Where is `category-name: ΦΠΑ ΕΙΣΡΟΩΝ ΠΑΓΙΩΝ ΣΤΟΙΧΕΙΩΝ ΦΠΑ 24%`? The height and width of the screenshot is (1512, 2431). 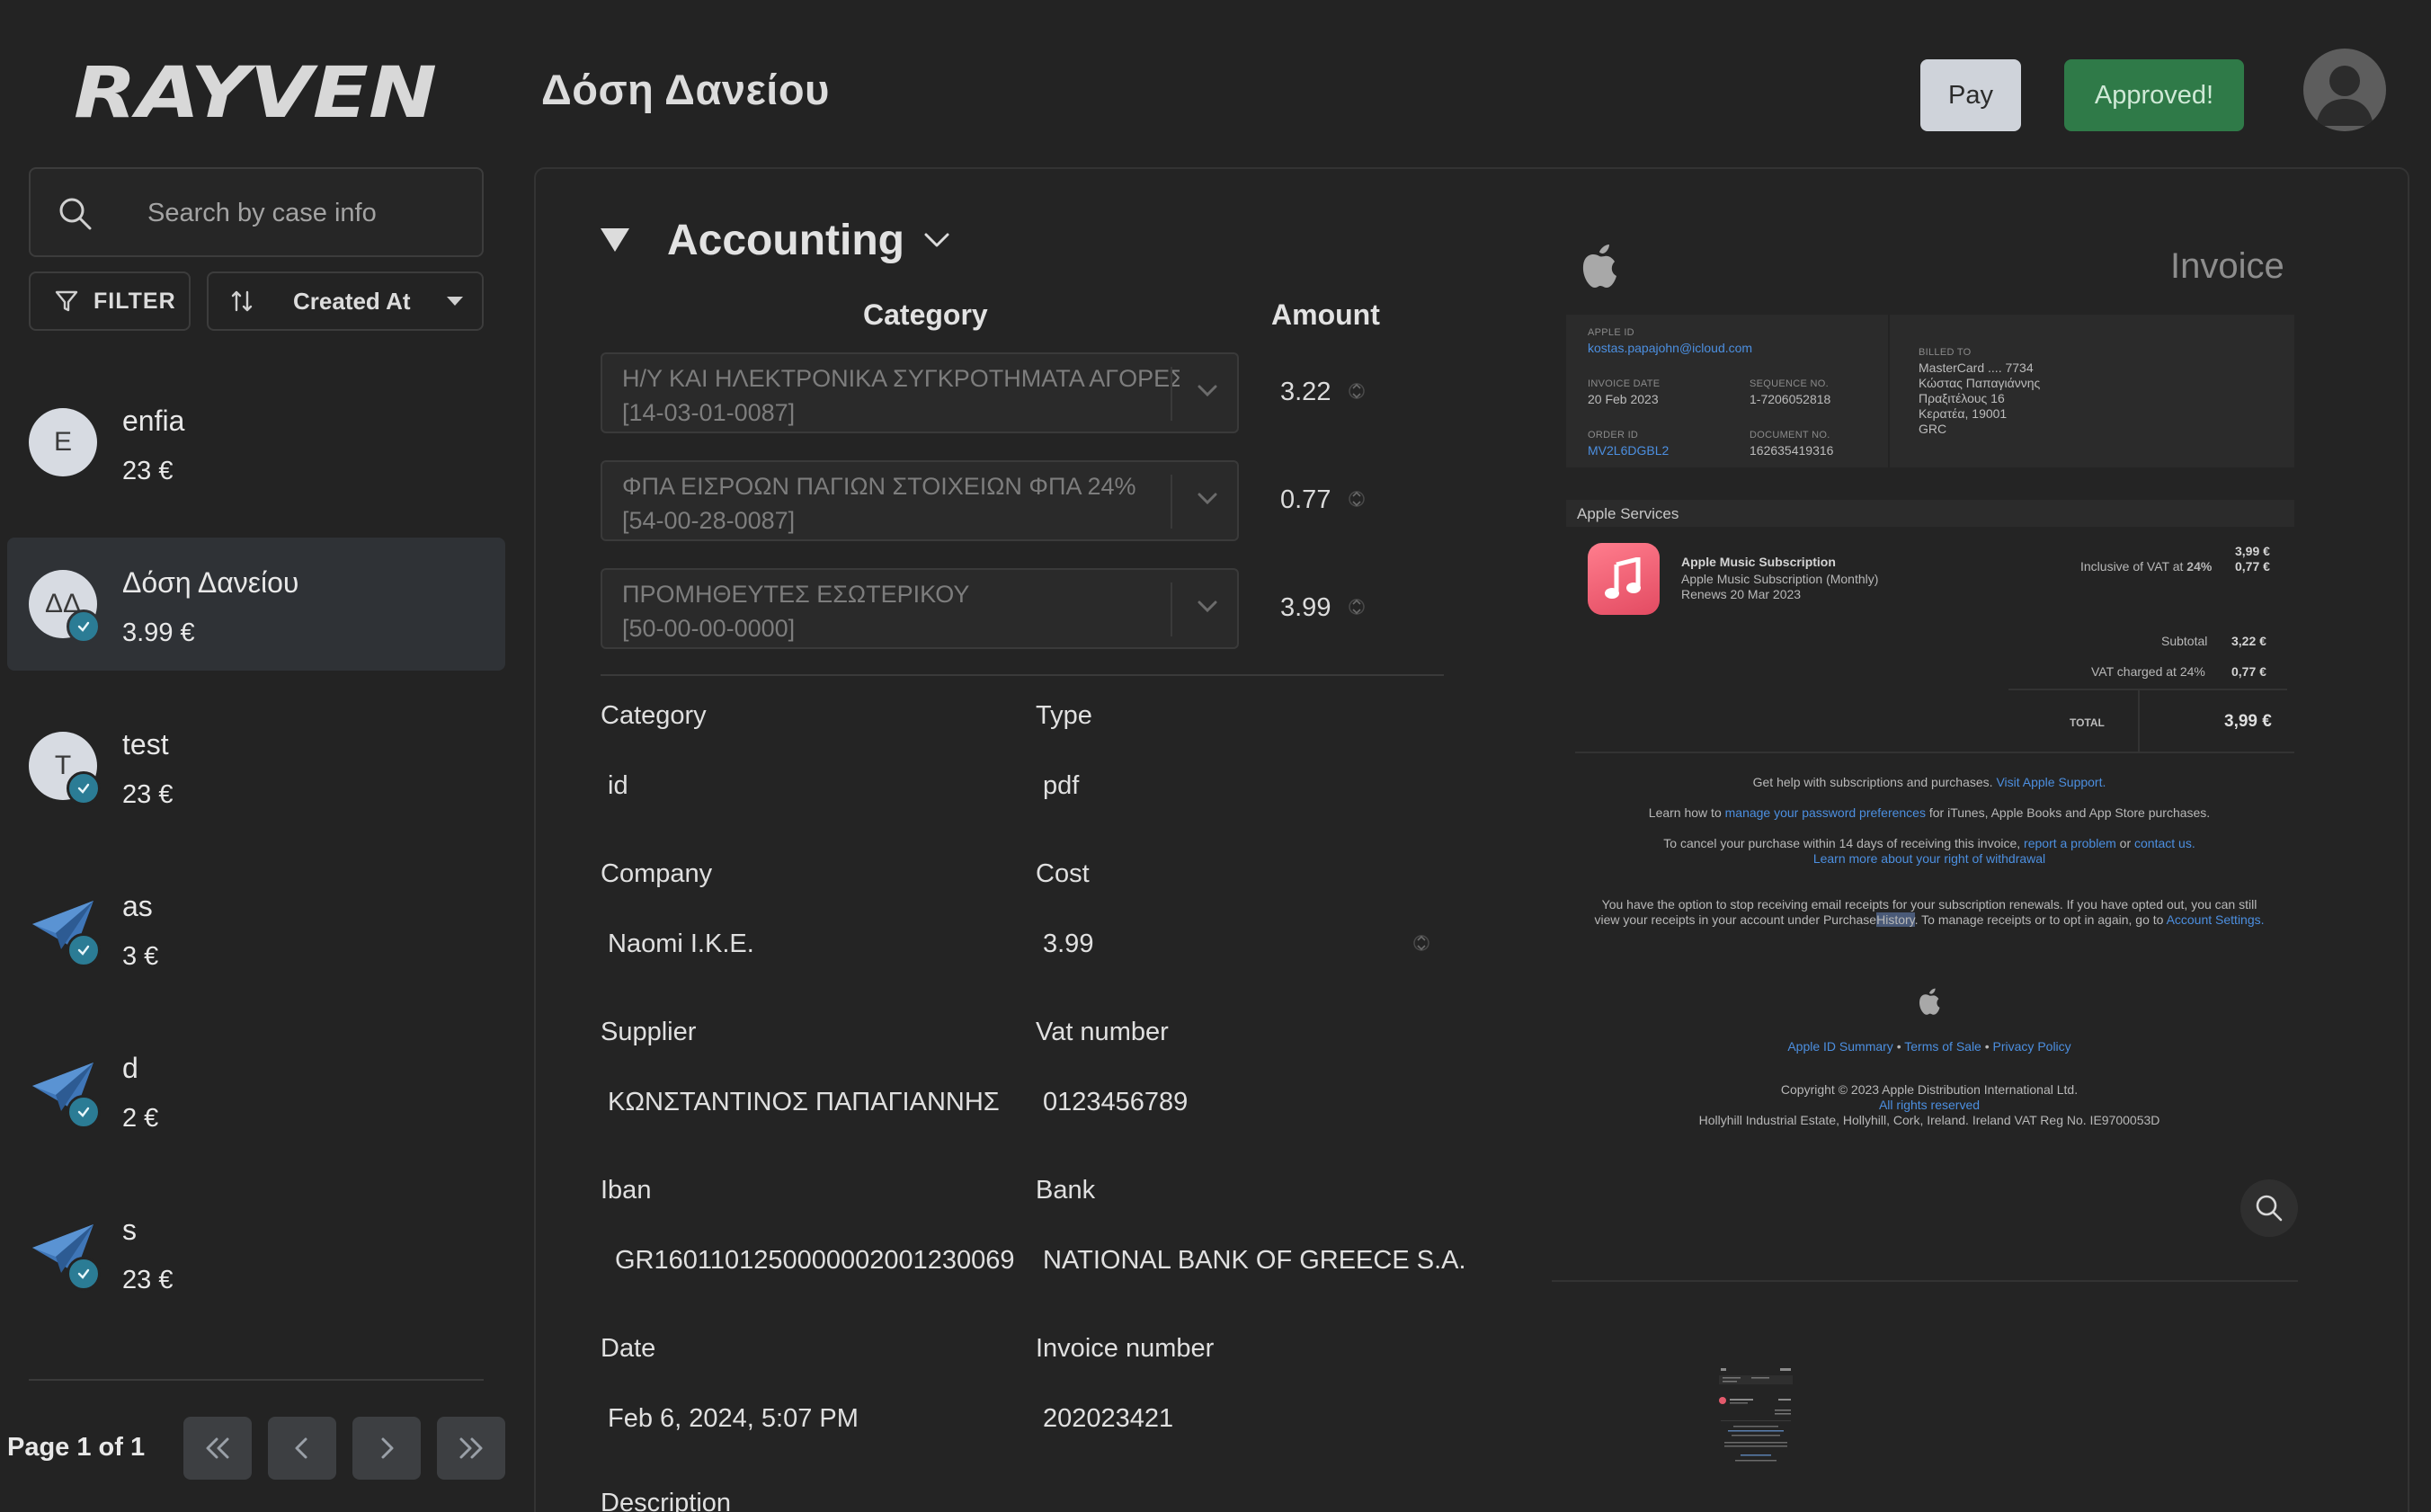 category-name: ΦΠΑ ΕΙΣΡΟΩΝ ΠΑΓΙΩΝ ΣΤΟΙΧΕΙΩΝ ΦΠΑ 24% is located at coordinates (879, 486).